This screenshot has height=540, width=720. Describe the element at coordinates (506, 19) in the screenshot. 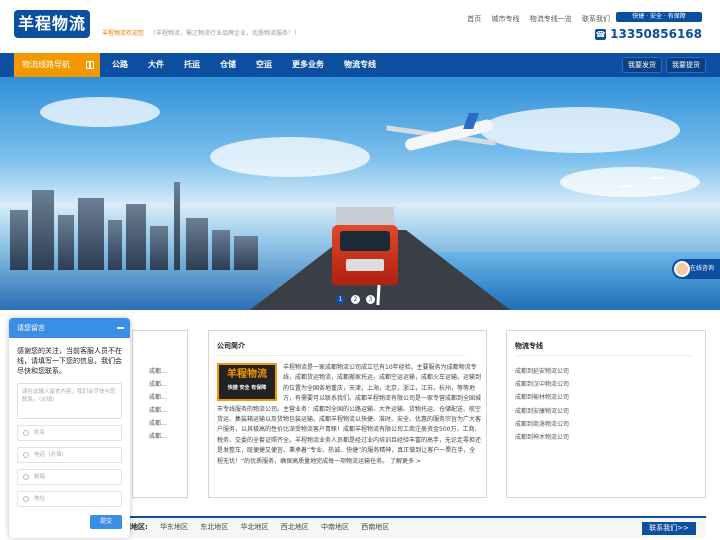

I see `top-link-city: 城市专线` at that location.